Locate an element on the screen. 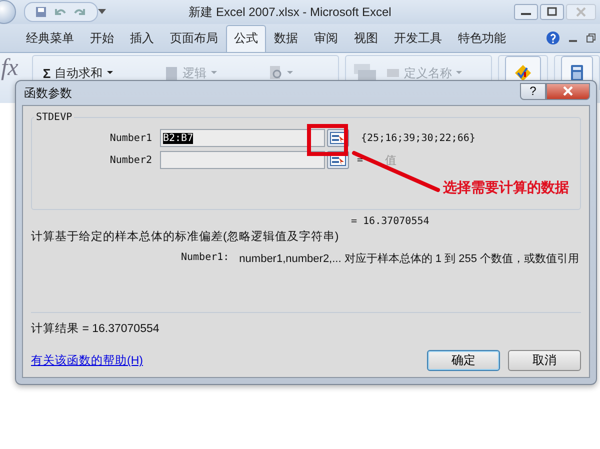 The image size is (600, 449). ribbon-tab: 页面布局 is located at coordinates (194, 38).